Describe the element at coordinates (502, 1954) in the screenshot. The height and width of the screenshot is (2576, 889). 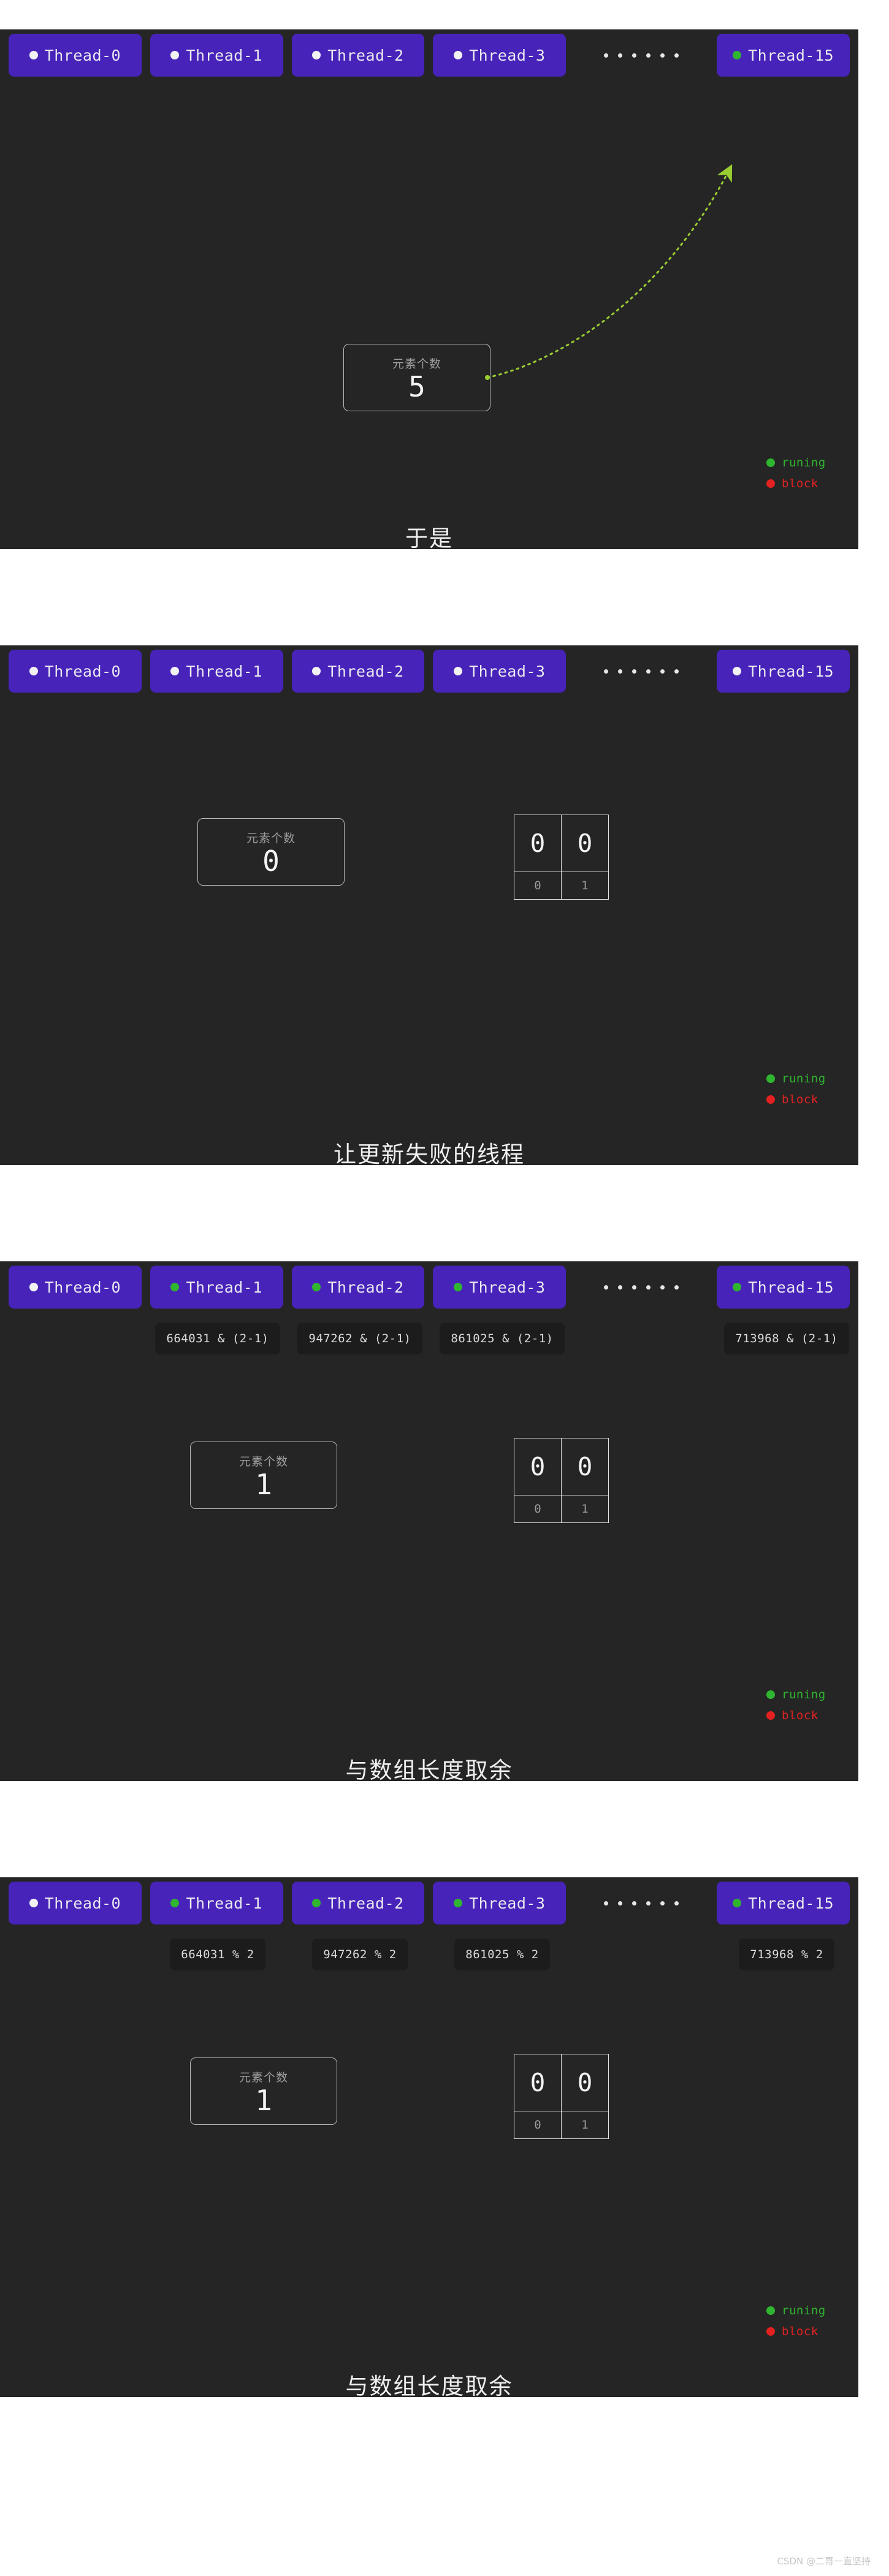
I see `formula-slot: 861025 % 2` at that location.